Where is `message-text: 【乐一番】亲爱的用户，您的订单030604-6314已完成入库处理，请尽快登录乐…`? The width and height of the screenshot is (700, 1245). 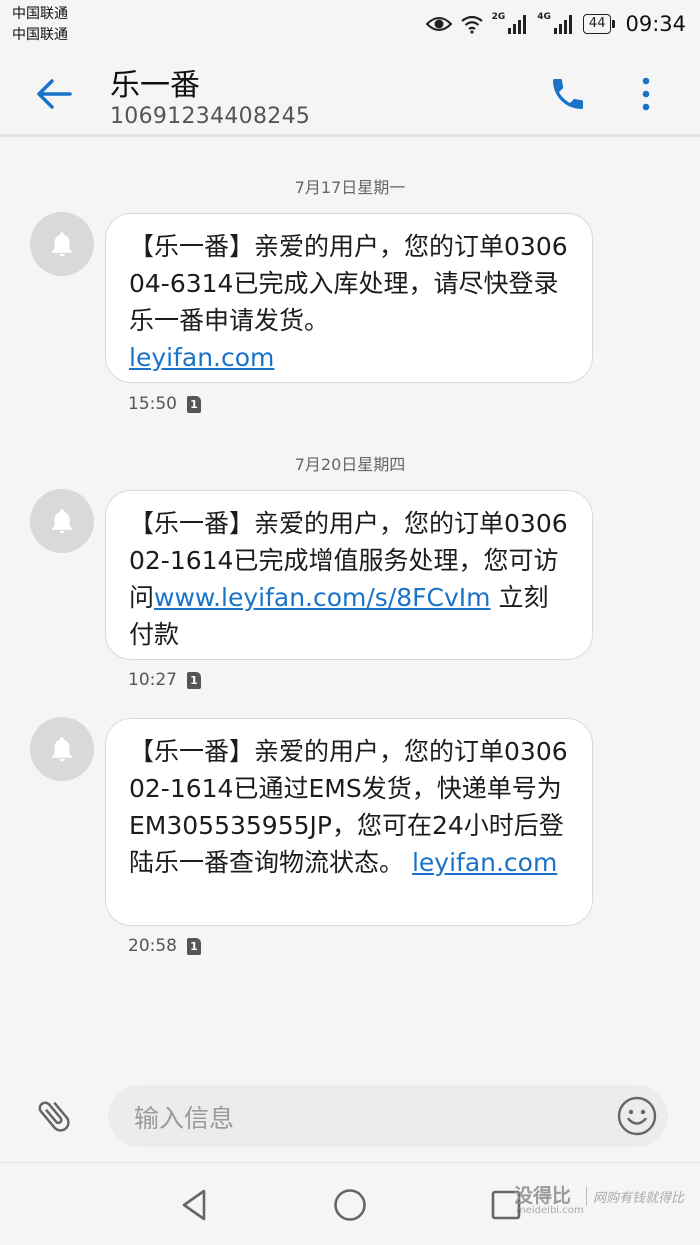 message-text: 【乐一番】亲爱的用户，您的订单030604-6314已完成入库处理，请尽快登录乐… is located at coordinates (348, 283).